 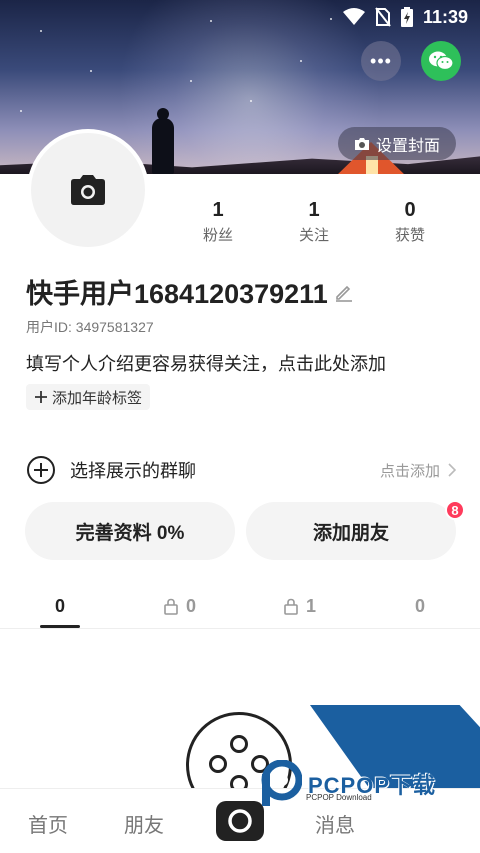 I want to click on nav-friends: 朋友, so click(x=144, y=823).